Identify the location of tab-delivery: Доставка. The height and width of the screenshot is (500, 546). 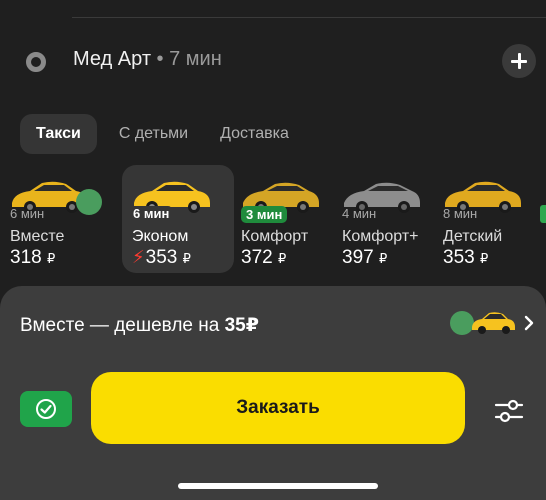
(254, 134).